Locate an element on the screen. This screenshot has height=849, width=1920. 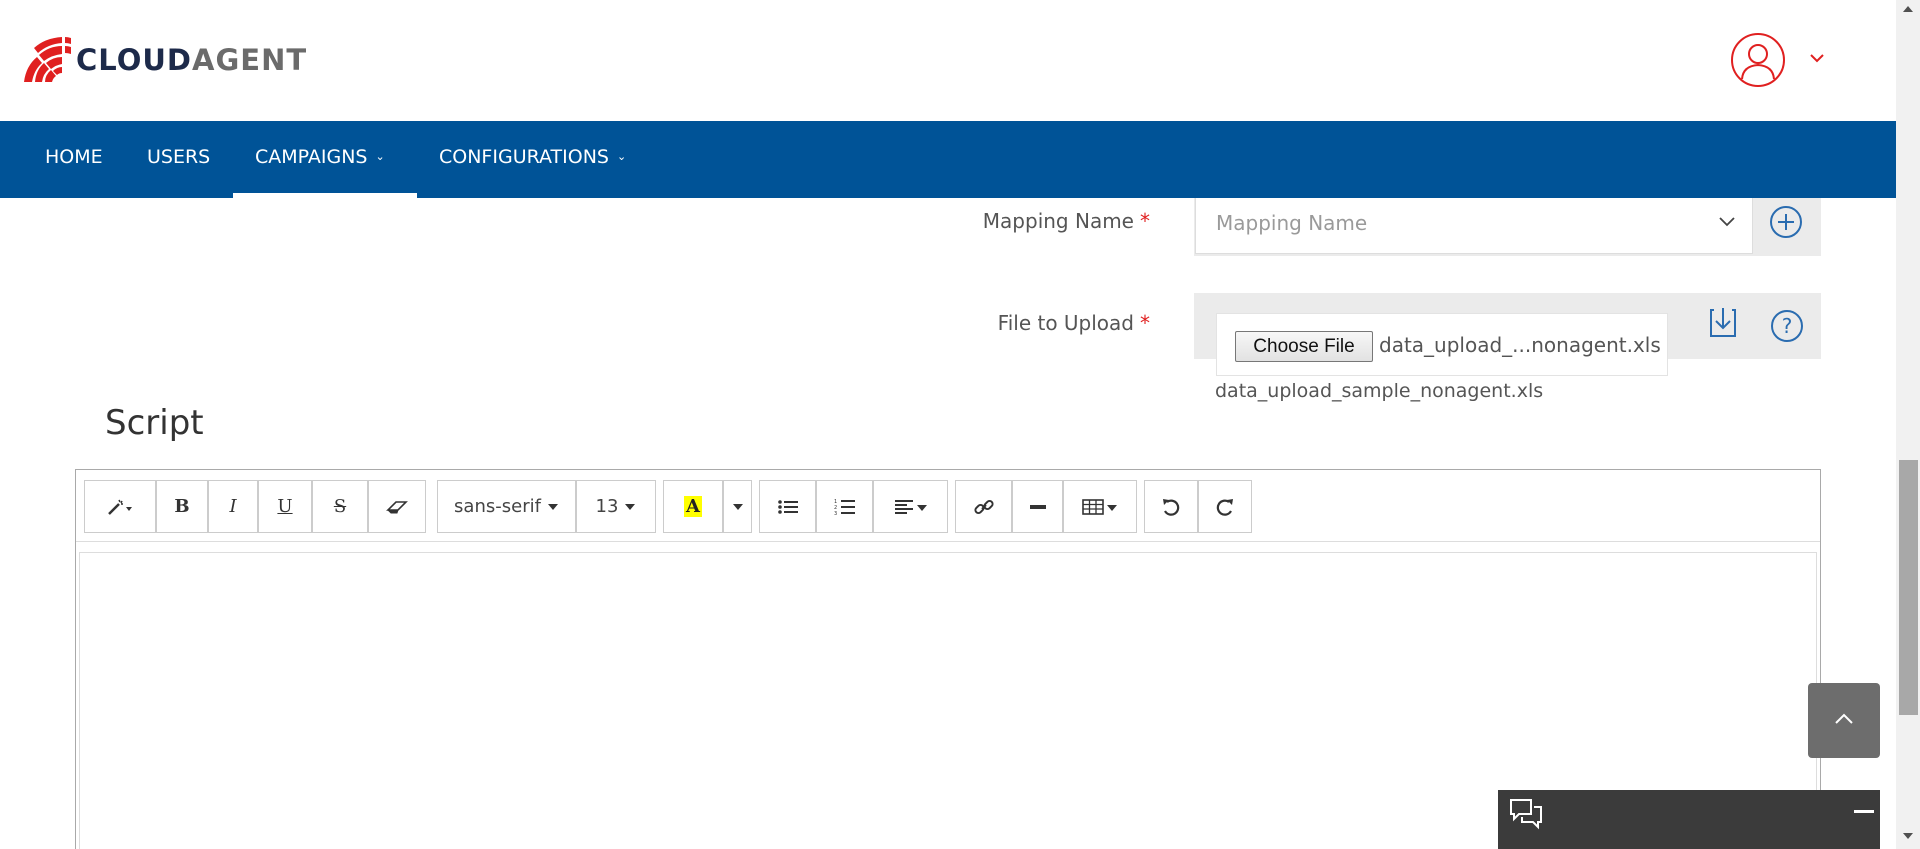
nav-item-configurations: CONFIGURATIONS ⌄ is located at coordinates (532, 159).